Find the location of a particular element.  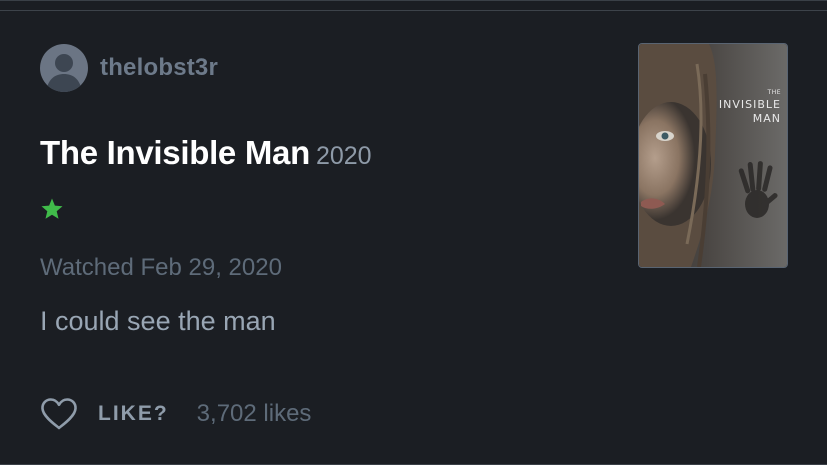

poster-artwork is located at coordinates (713, 155).